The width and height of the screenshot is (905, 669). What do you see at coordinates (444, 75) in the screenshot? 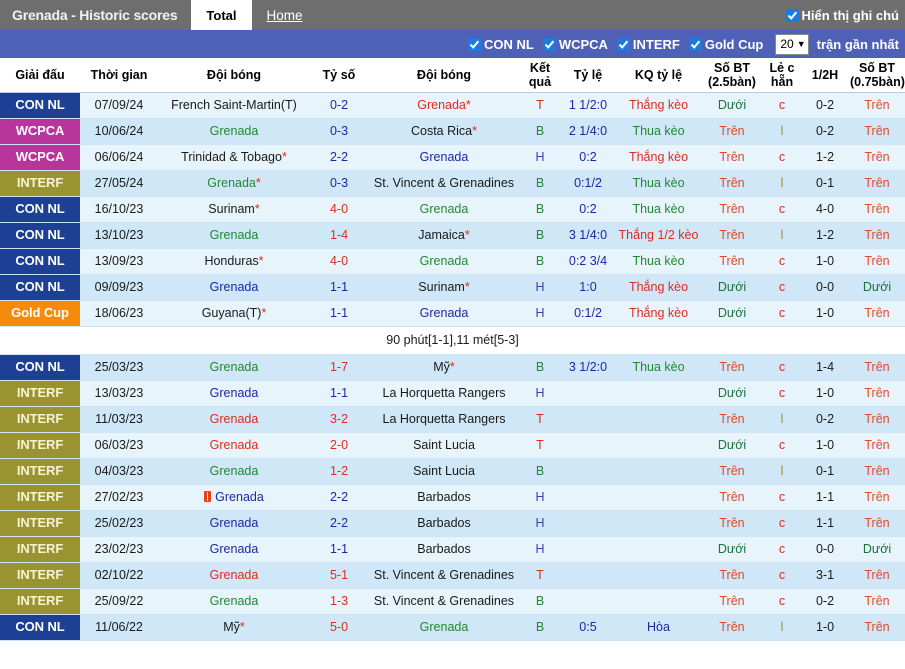
I see `col-away-team: Đội bóng` at bounding box center [444, 75].